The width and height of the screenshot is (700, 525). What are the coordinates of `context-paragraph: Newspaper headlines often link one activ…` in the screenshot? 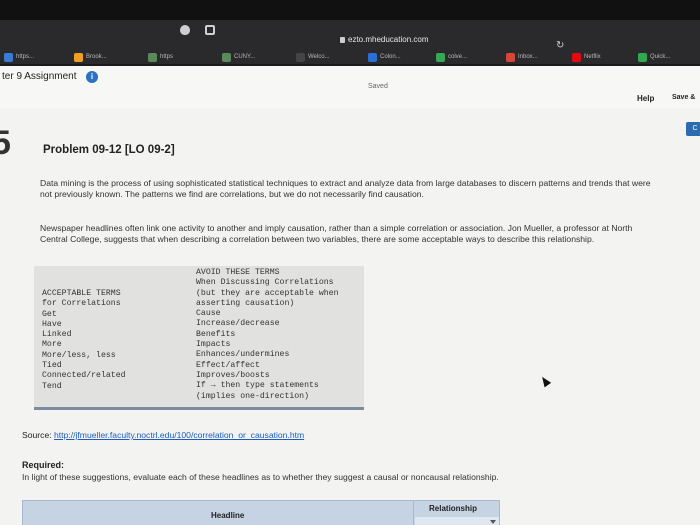 It's located at (336, 233).